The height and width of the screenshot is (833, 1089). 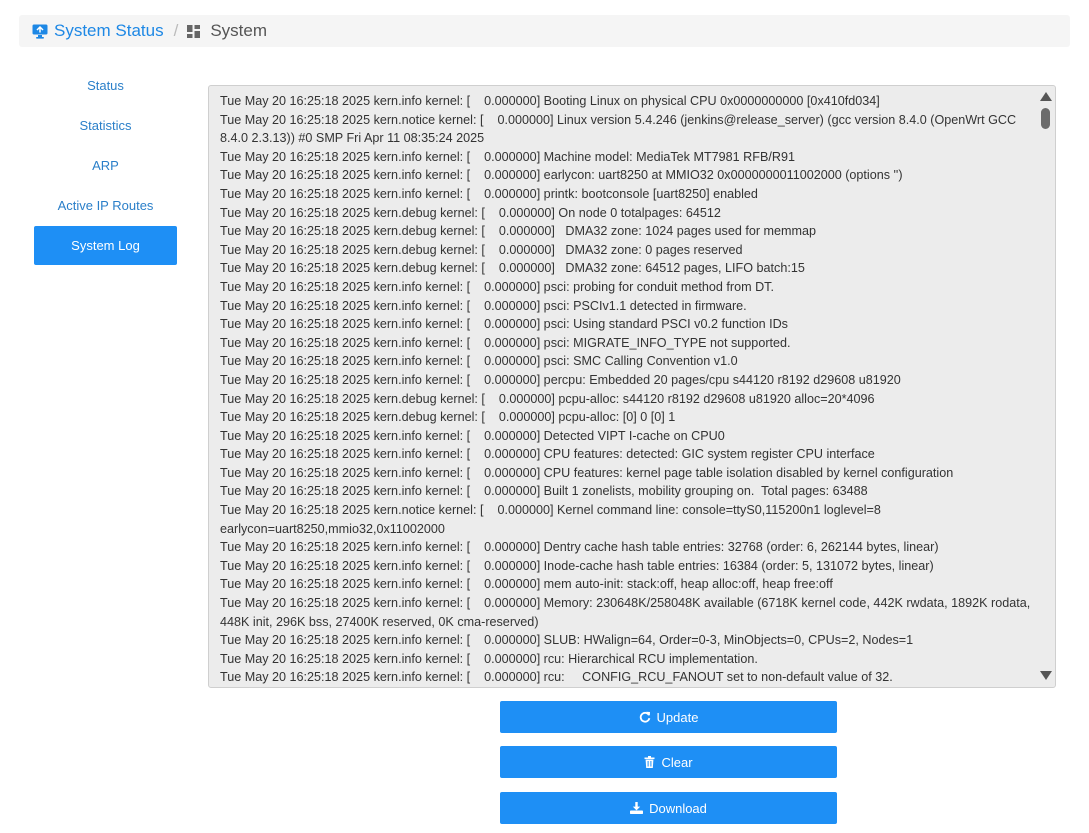 I want to click on sidebar-item-statistics: Statistics, so click(x=105, y=125).